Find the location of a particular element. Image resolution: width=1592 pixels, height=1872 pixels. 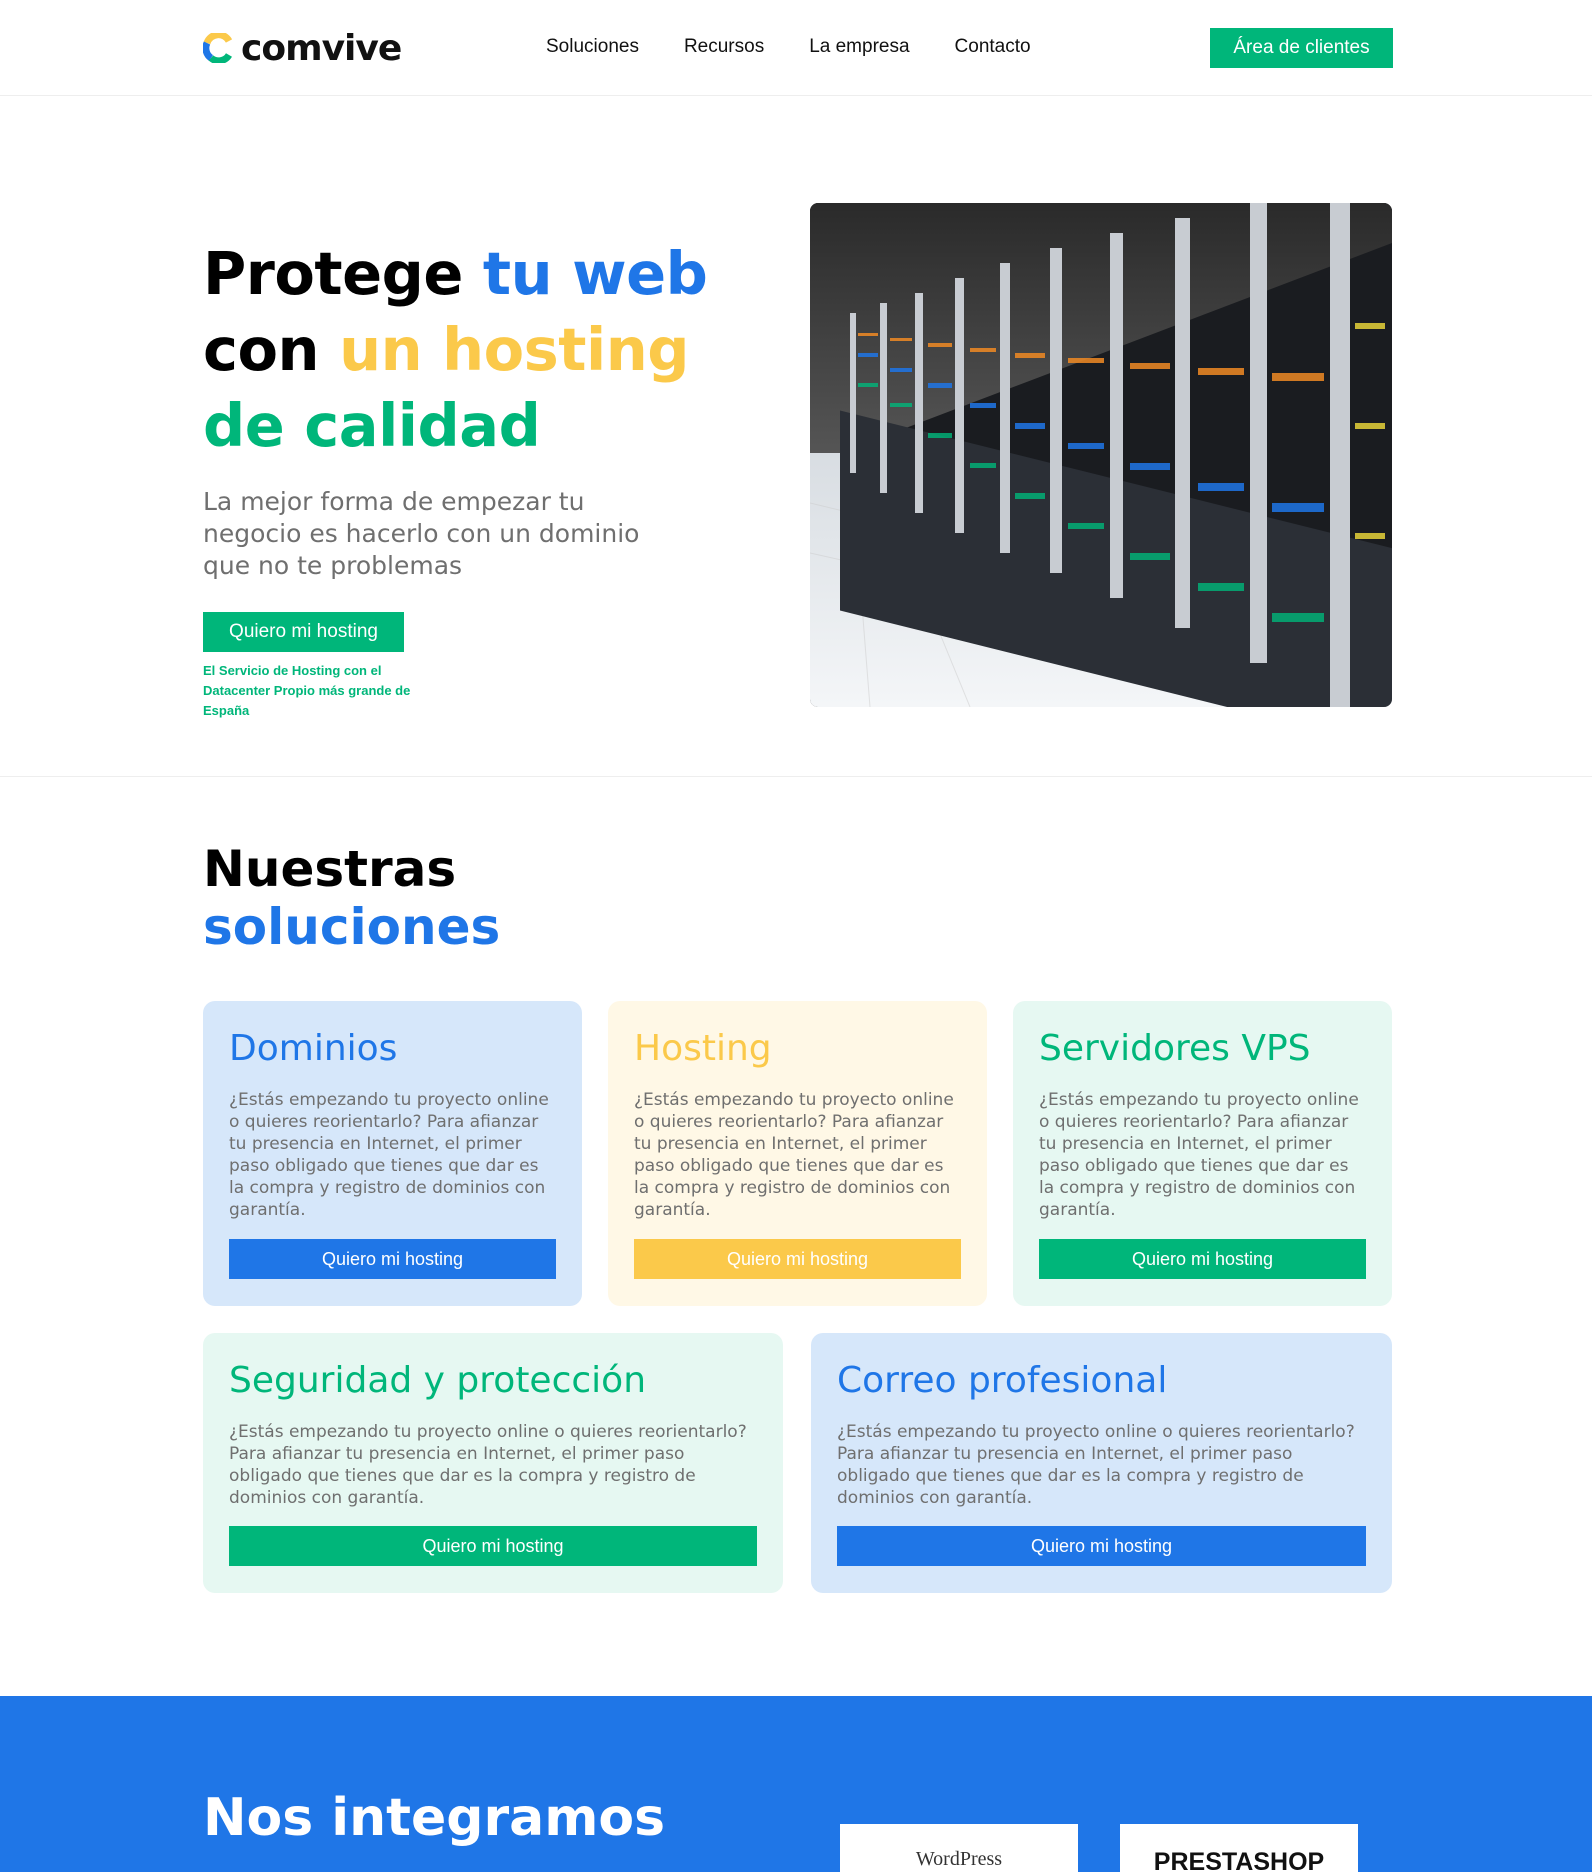

nav-recursos: Recursos is located at coordinates (724, 47).